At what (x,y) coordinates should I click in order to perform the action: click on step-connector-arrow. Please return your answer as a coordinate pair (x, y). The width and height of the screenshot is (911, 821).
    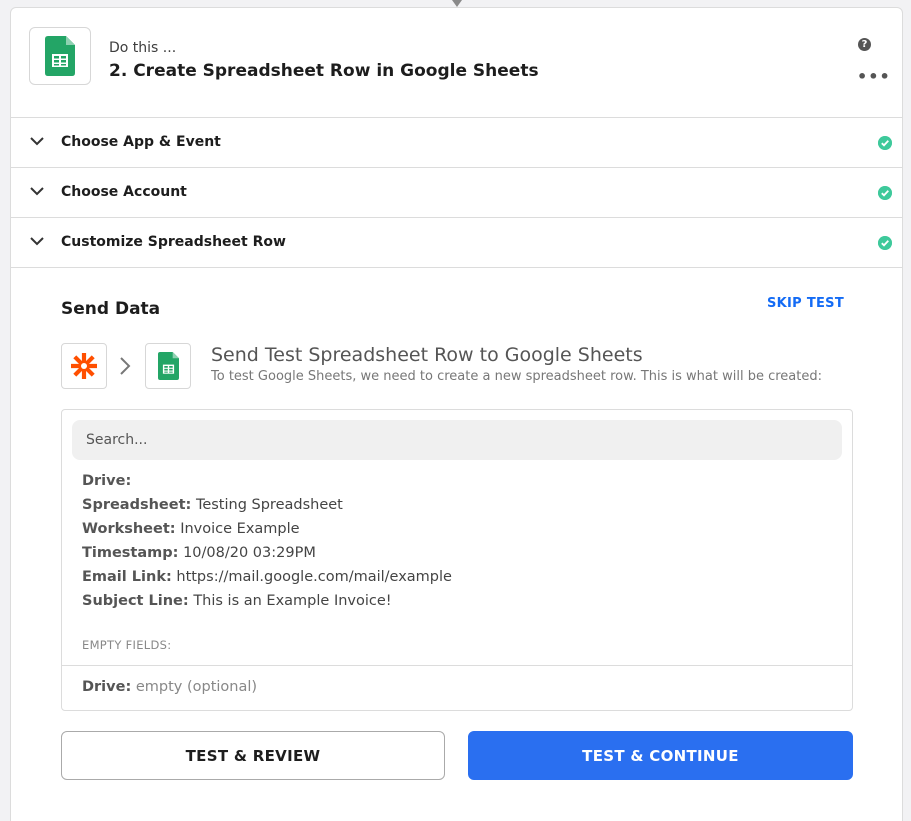
    Looking at the image, I should click on (457, 3).